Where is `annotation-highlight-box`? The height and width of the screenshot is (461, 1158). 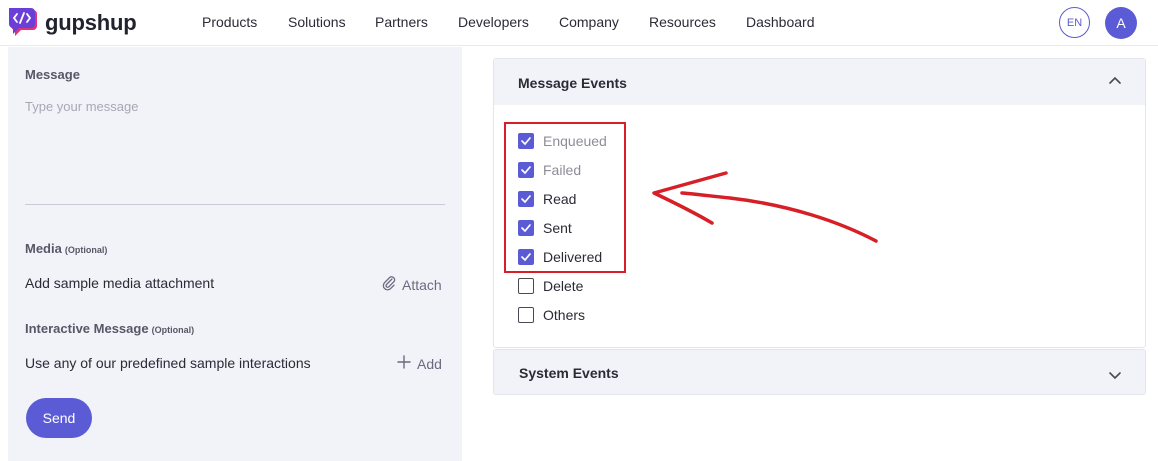 annotation-highlight-box is located at coordinates (565, 197).